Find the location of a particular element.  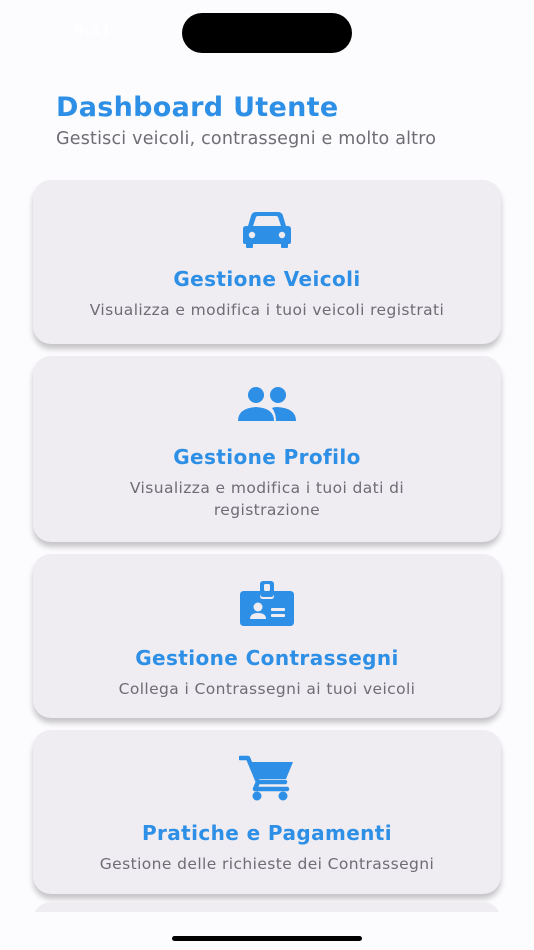

status-bar: 9:41 is located at coordinates (267, 30).